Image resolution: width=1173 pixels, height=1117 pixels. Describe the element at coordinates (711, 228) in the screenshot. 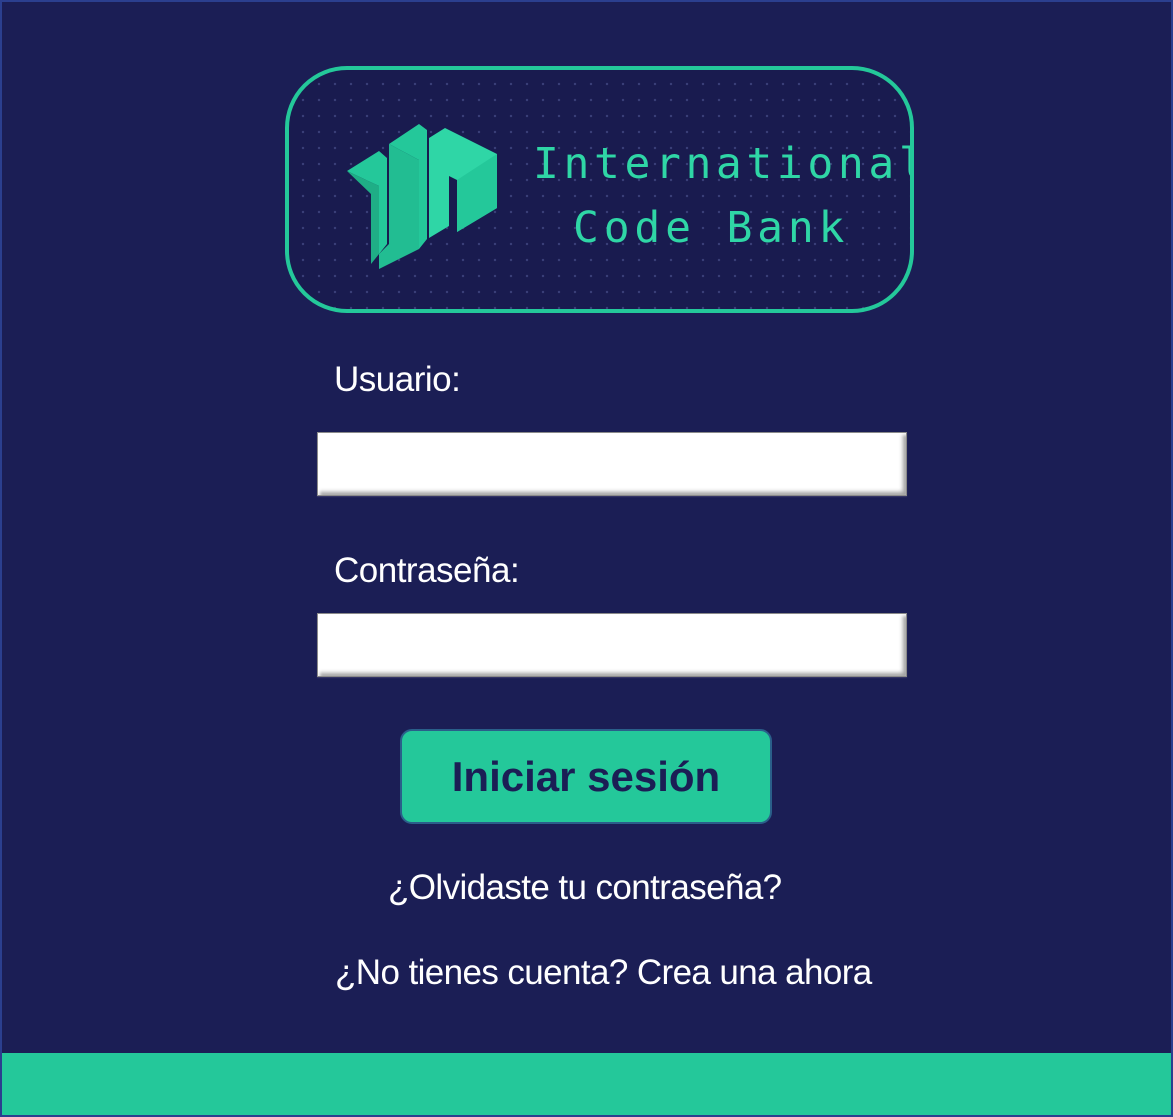

I see `brand-name-line-2: Code Bank` at that location.